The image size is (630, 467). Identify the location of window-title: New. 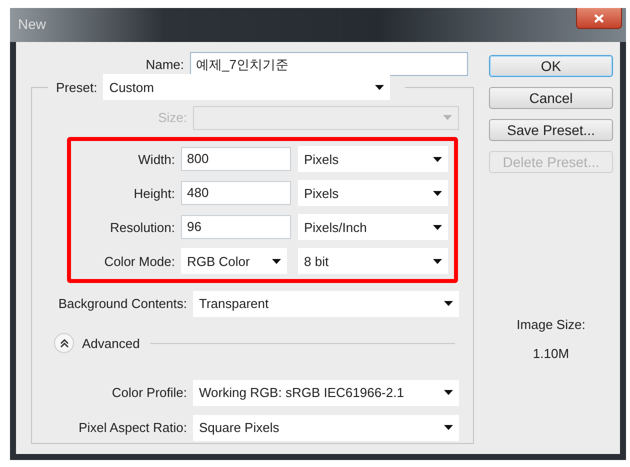
(32, 24).